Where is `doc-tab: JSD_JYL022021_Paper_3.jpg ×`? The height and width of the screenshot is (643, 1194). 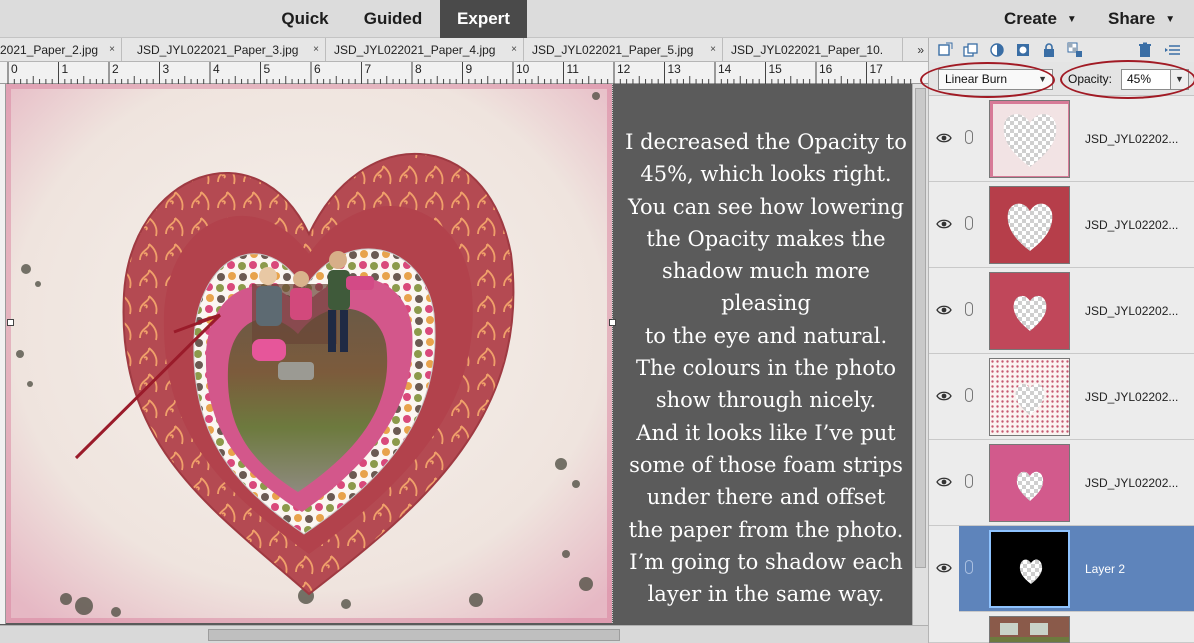 doc-tab: JSD_JYL022021_Paper_3.jpg × is located at coordinates (227, 49).